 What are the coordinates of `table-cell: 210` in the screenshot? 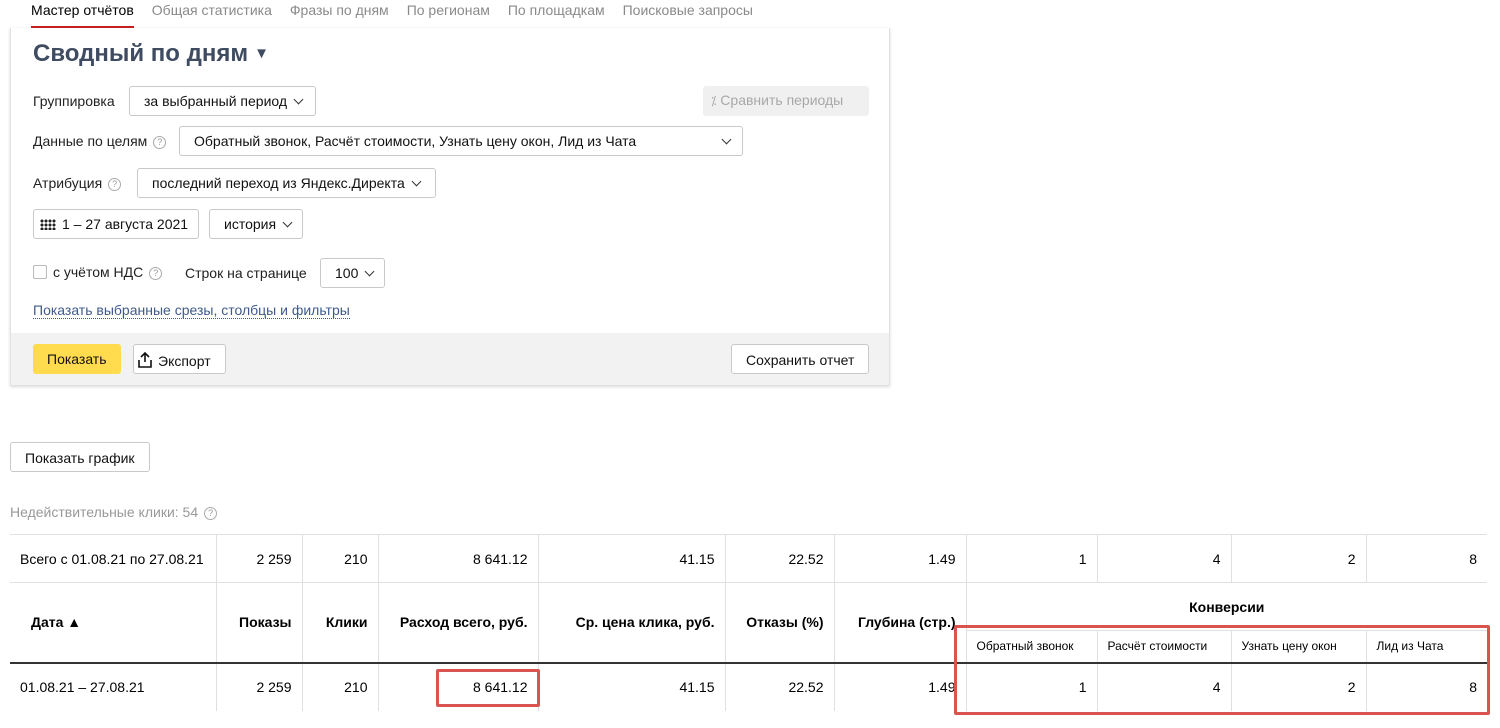 It's located at (340, 686).